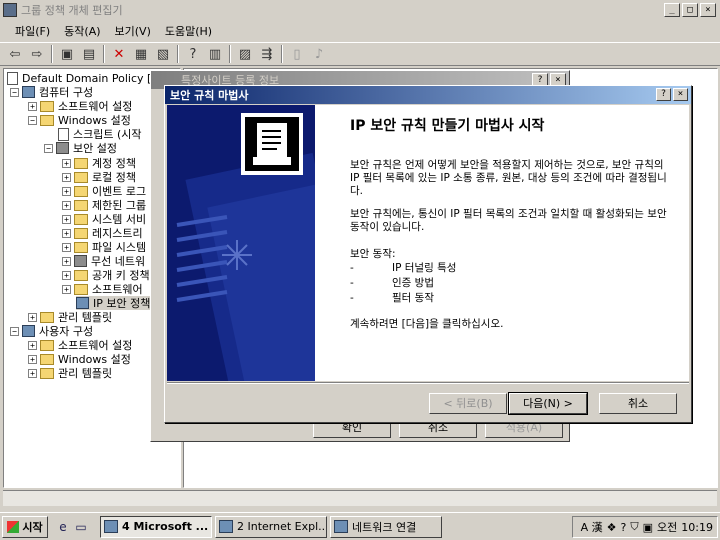 Image resolution: width=720 pixels, height=540 pixels. What do you see at coordinates (548, 403) in the screenshot?
I see `next-button: 다음(N) >` at bounding box center [548, 403].